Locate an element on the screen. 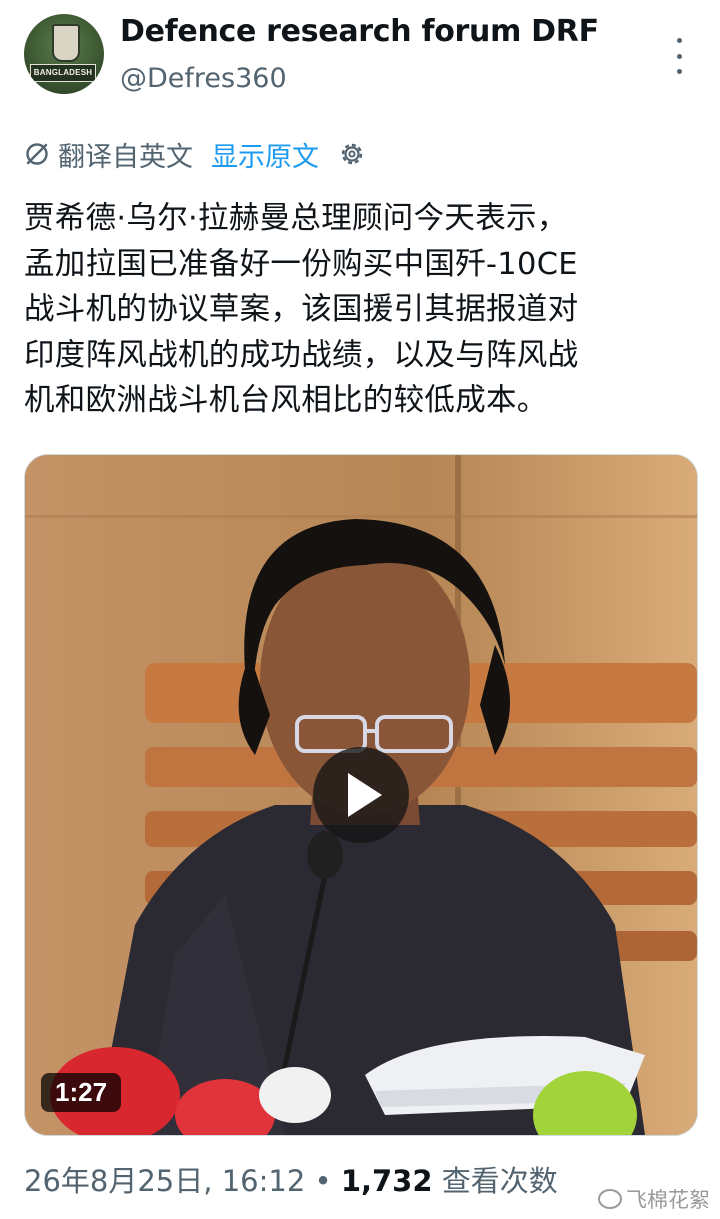 This screenshot has height=1219, width=720. play-button is located at coordinates (361, 795).